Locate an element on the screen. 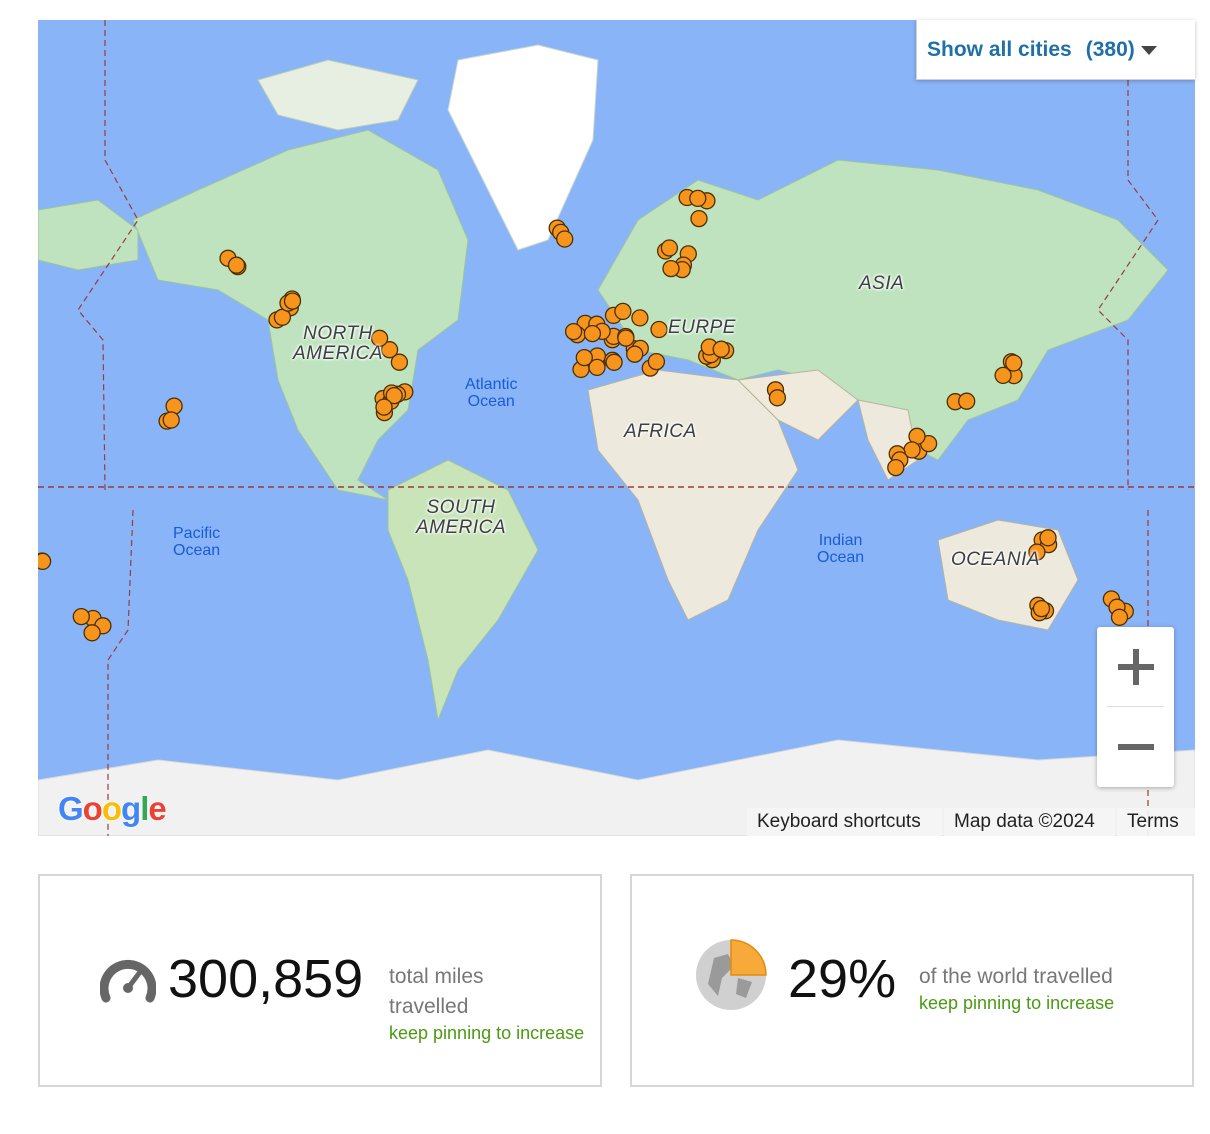  land-arctic-islands is located at coordinates (338, 95).